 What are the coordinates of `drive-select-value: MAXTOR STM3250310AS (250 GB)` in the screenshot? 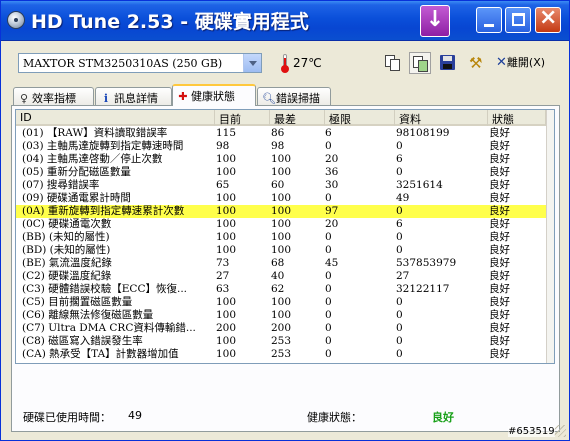 It's located at (123, 63).